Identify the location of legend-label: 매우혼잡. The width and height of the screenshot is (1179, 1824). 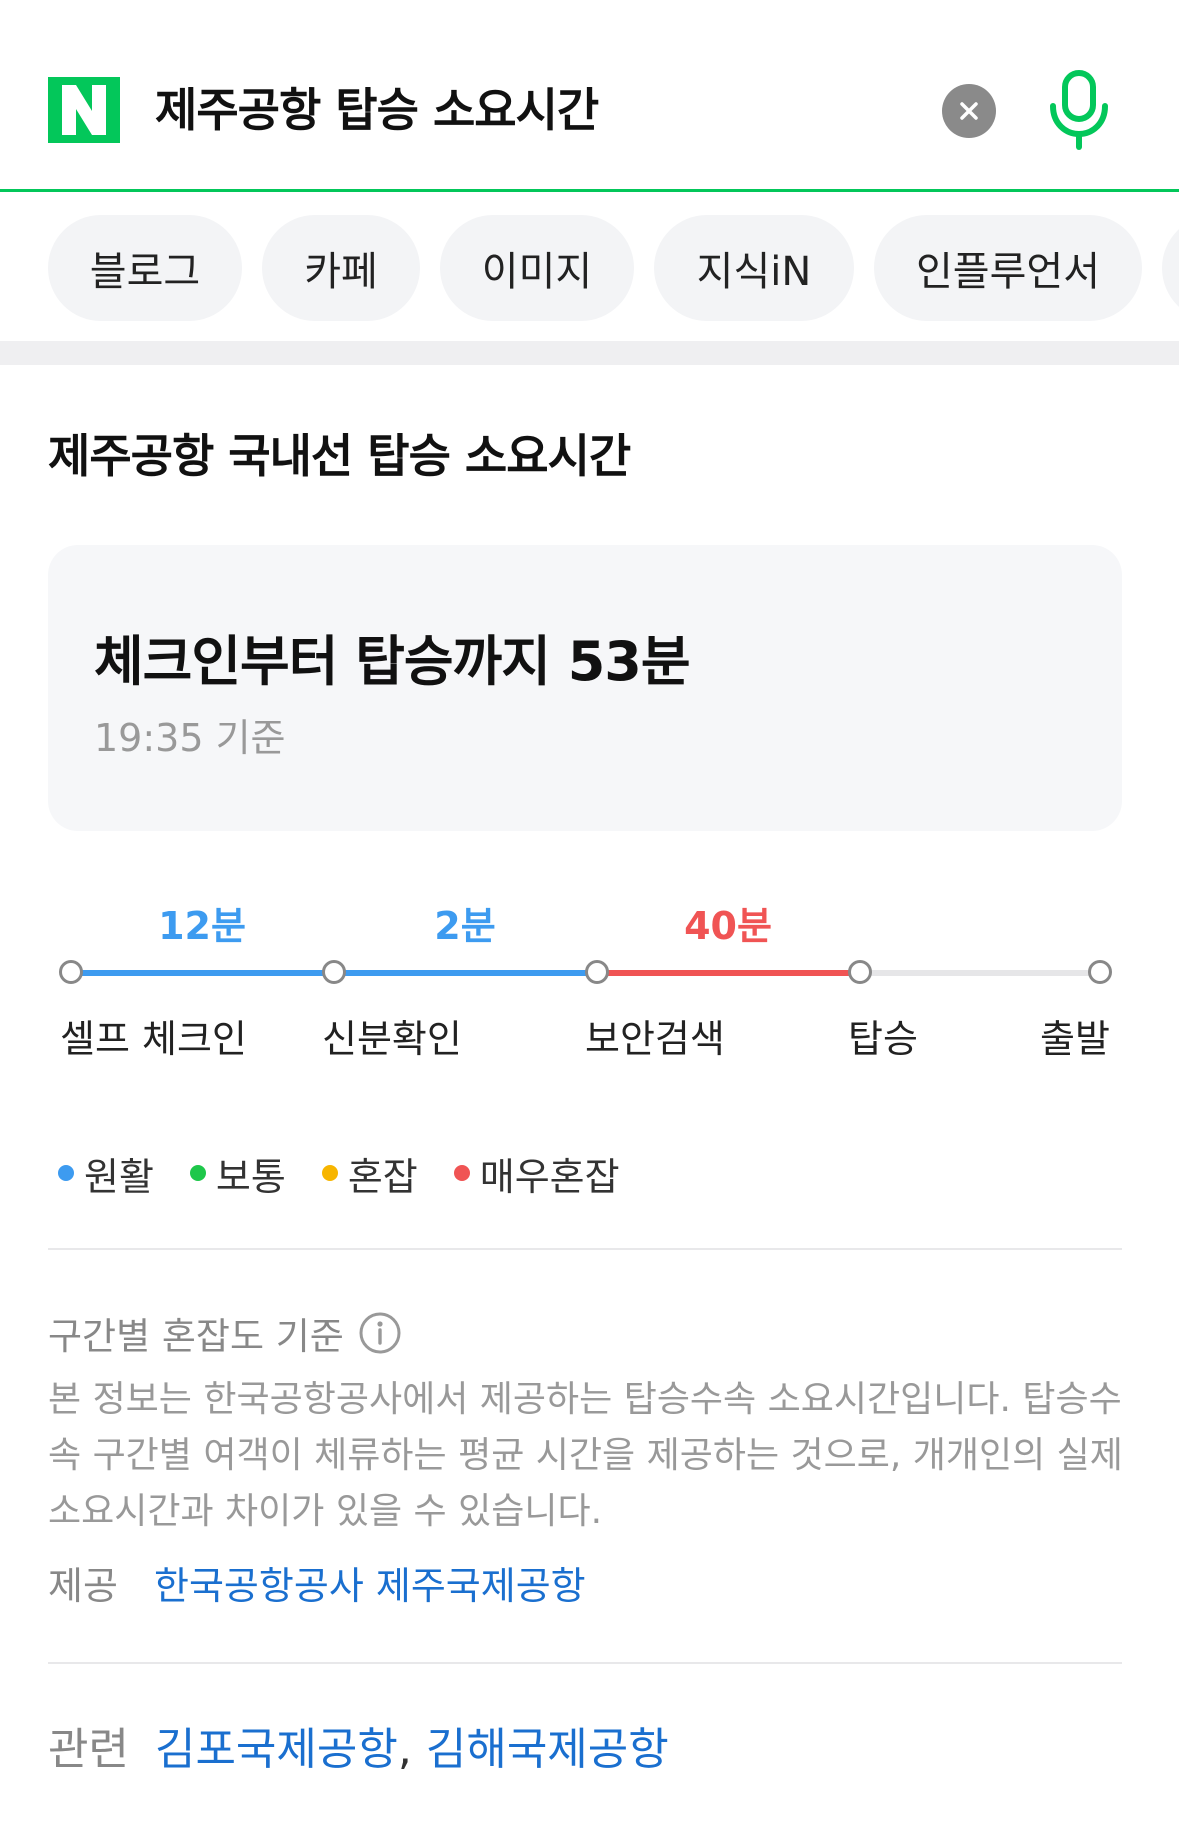
(549, 1176).